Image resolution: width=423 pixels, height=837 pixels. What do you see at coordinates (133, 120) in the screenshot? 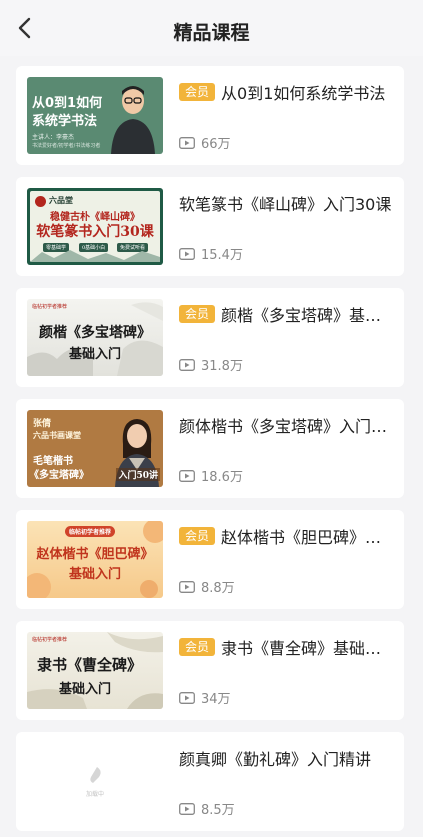
I see `teacher-portrait` at bounding box center [133, 120].